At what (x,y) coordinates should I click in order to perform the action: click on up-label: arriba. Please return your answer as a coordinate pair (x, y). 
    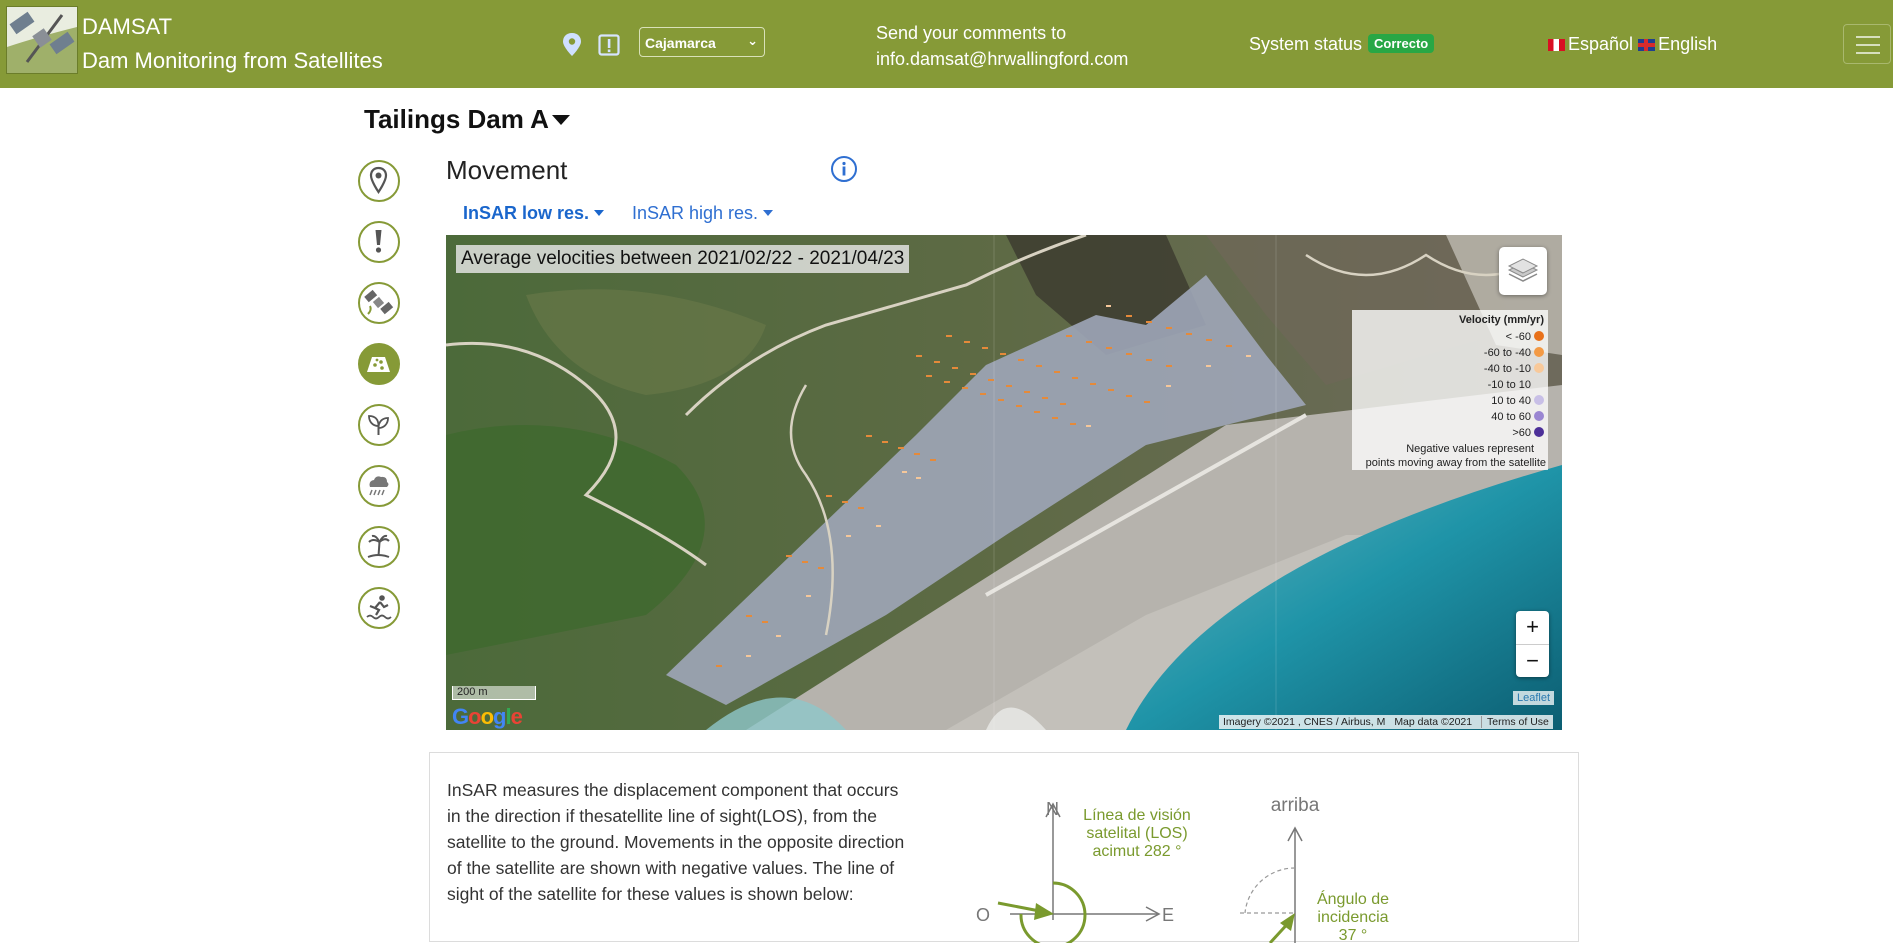
    Looking at the image, I should click on (1295, 805).